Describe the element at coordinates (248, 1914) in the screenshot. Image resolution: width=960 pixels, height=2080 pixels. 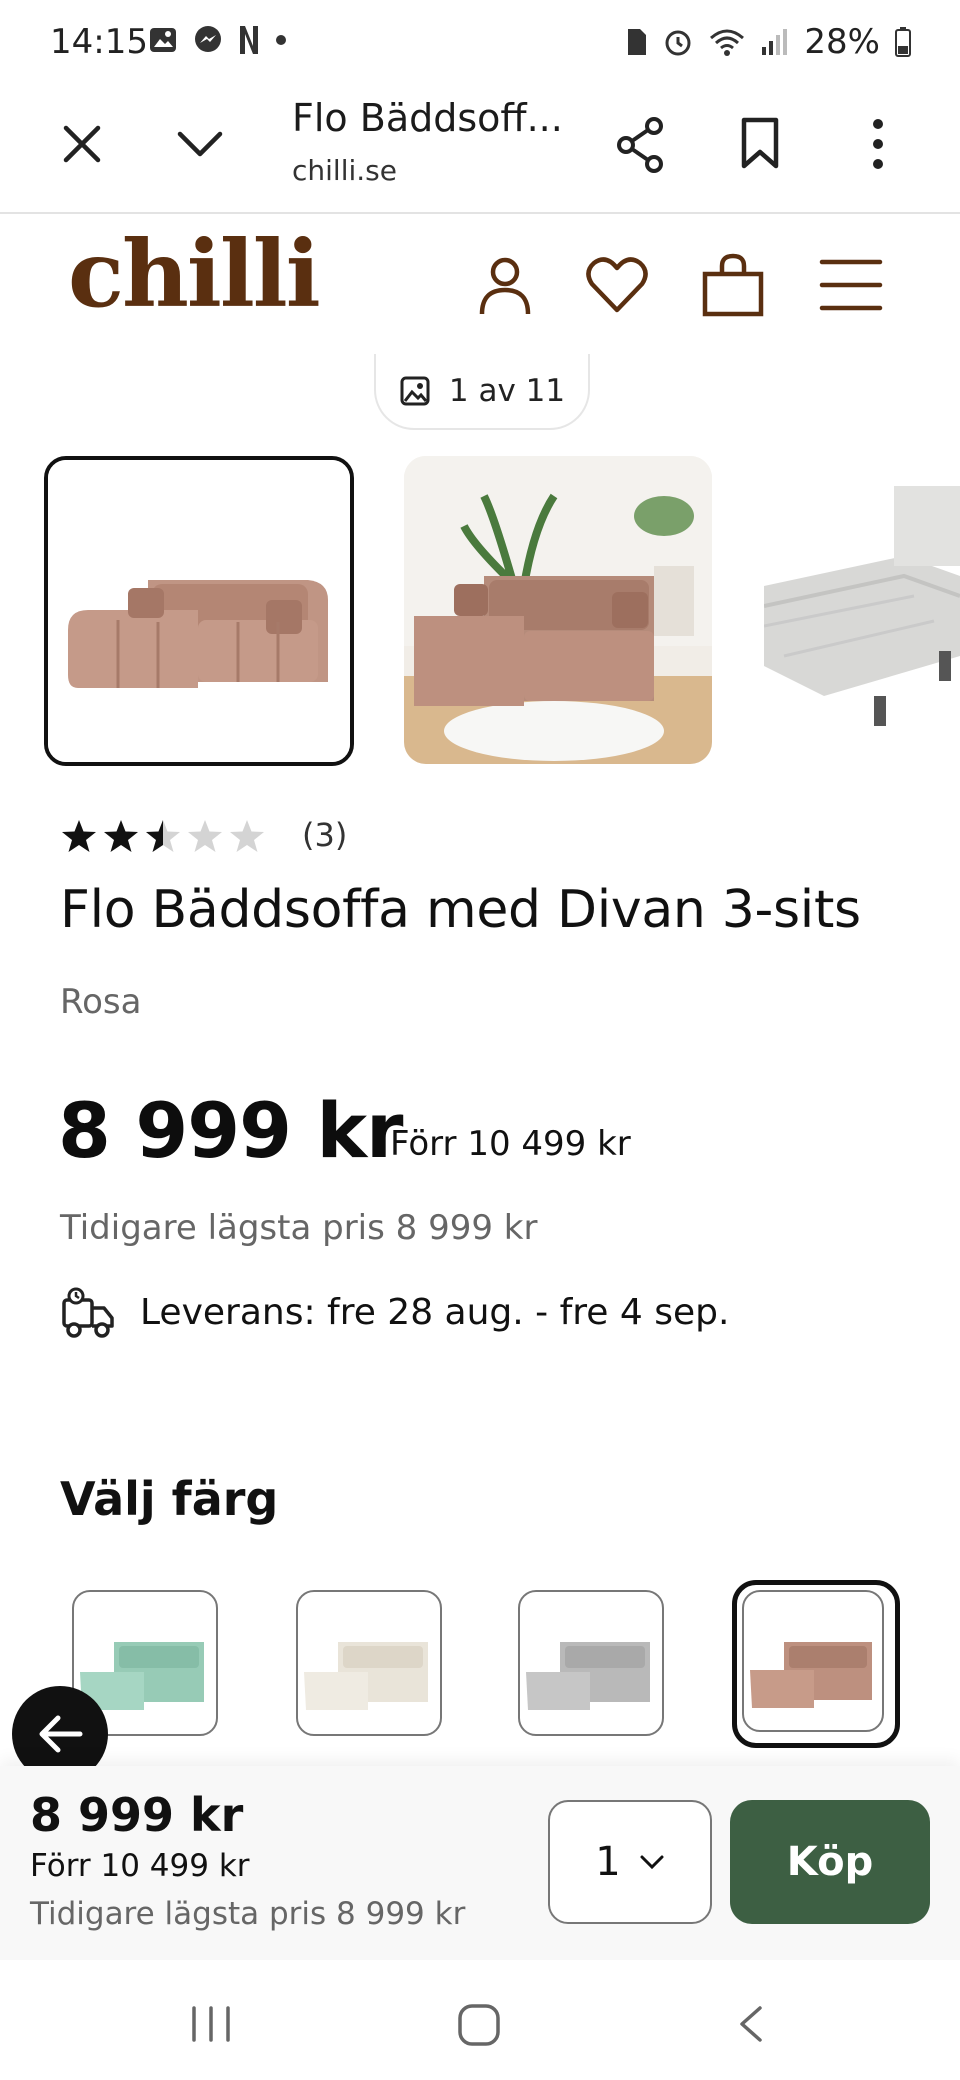
I see `sticky-lowest-price: Tidigare lägsta pris 8 999 kr` at that location.